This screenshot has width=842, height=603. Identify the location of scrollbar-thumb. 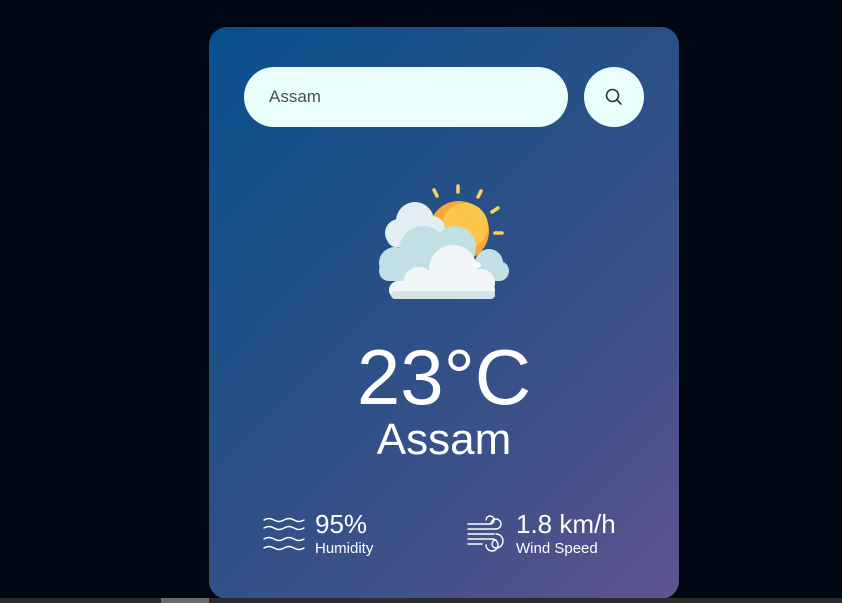
(185, 600).